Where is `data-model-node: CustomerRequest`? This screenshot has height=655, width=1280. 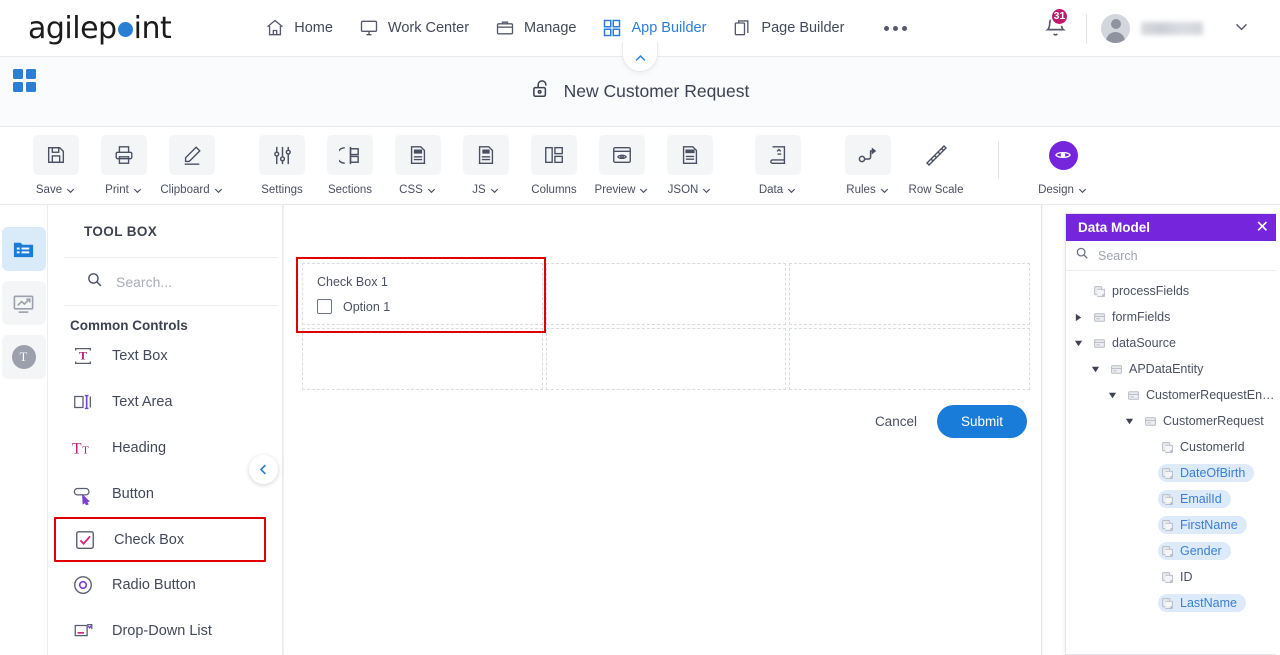 data-model-node: CustomerRequest is located at coordinates (1173, 421).